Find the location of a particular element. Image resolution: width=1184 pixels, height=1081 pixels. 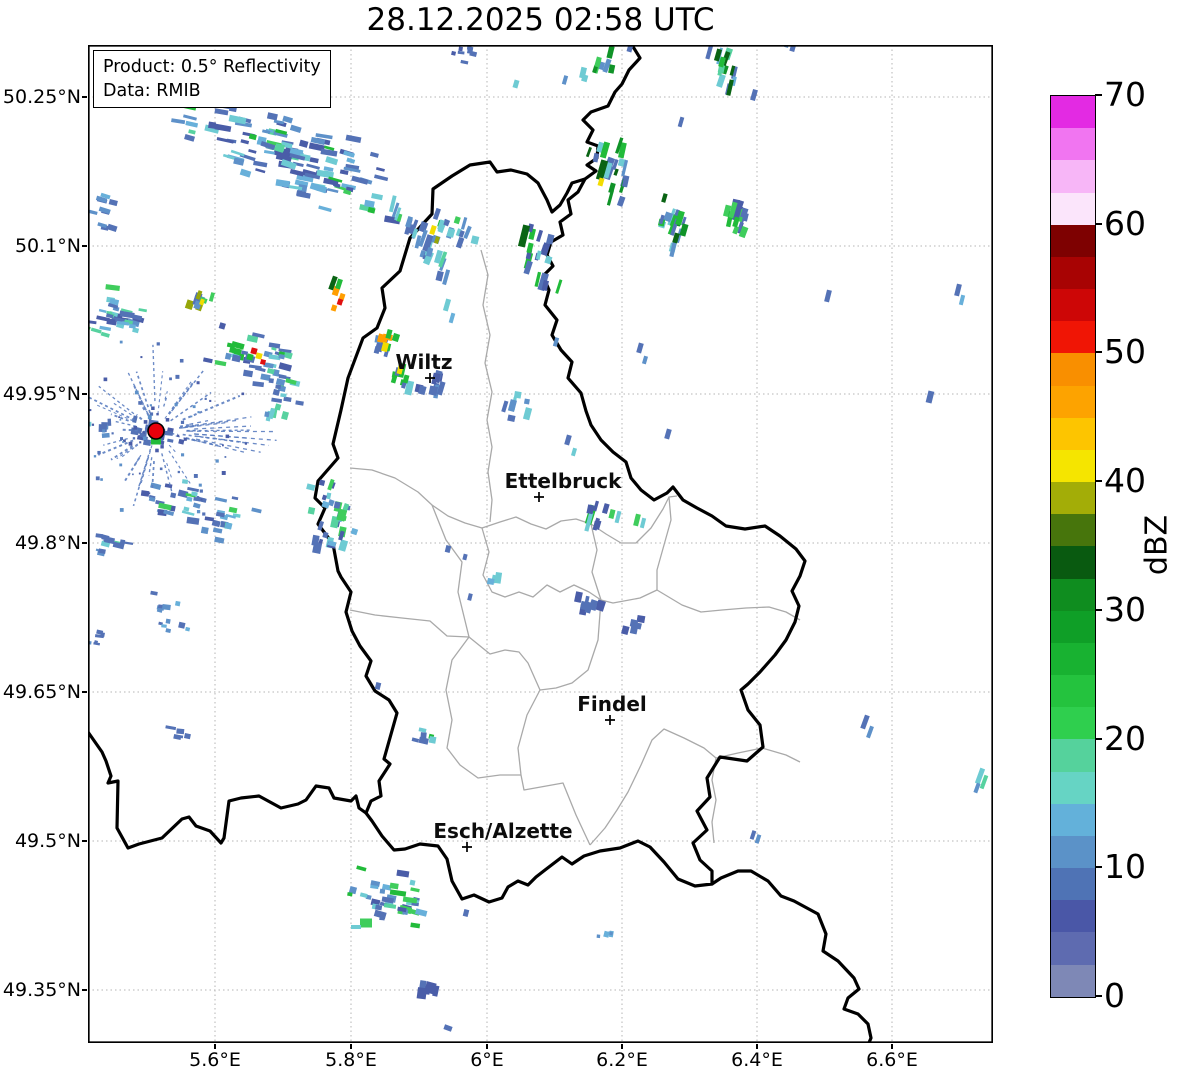

colorbar-tick-label: 50 is located at coordinates (1125, 352).